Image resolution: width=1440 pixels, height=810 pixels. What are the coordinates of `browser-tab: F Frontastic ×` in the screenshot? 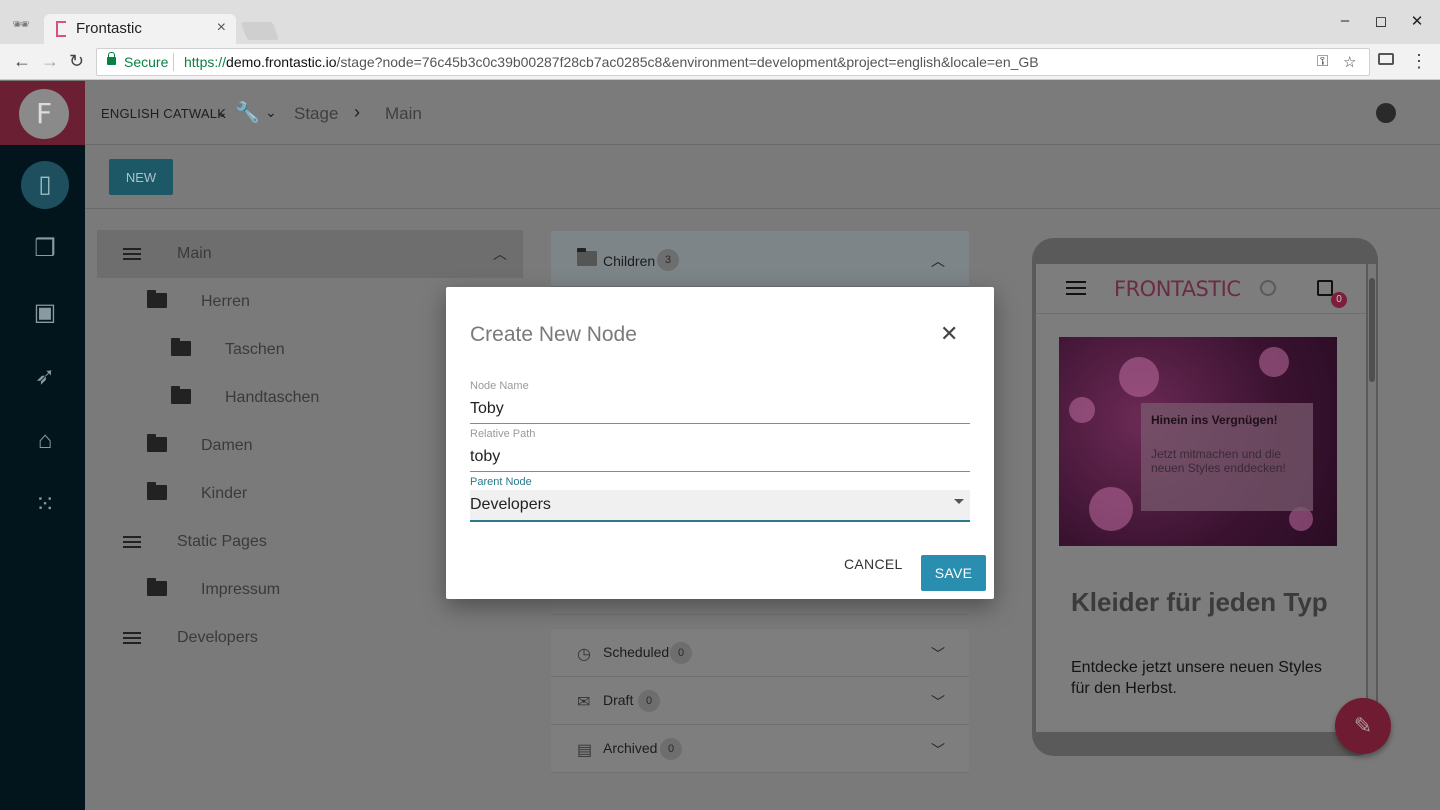 It's located at (140, 29).